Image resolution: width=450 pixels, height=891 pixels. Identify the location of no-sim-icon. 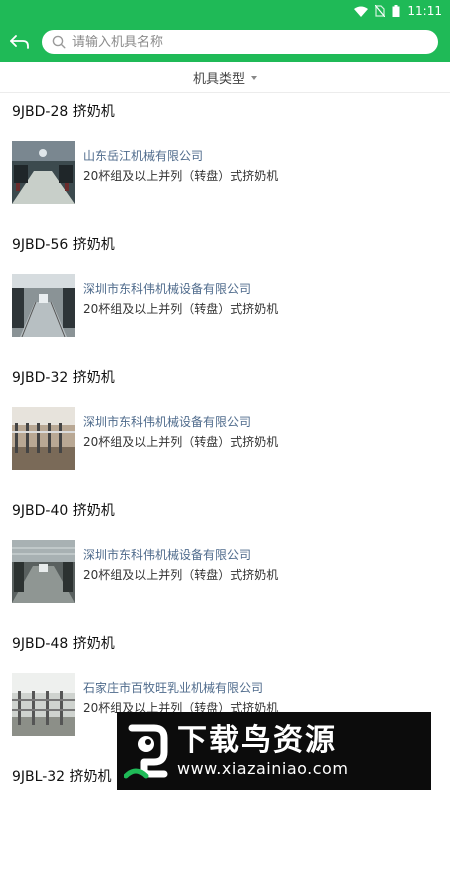
(380, 11).